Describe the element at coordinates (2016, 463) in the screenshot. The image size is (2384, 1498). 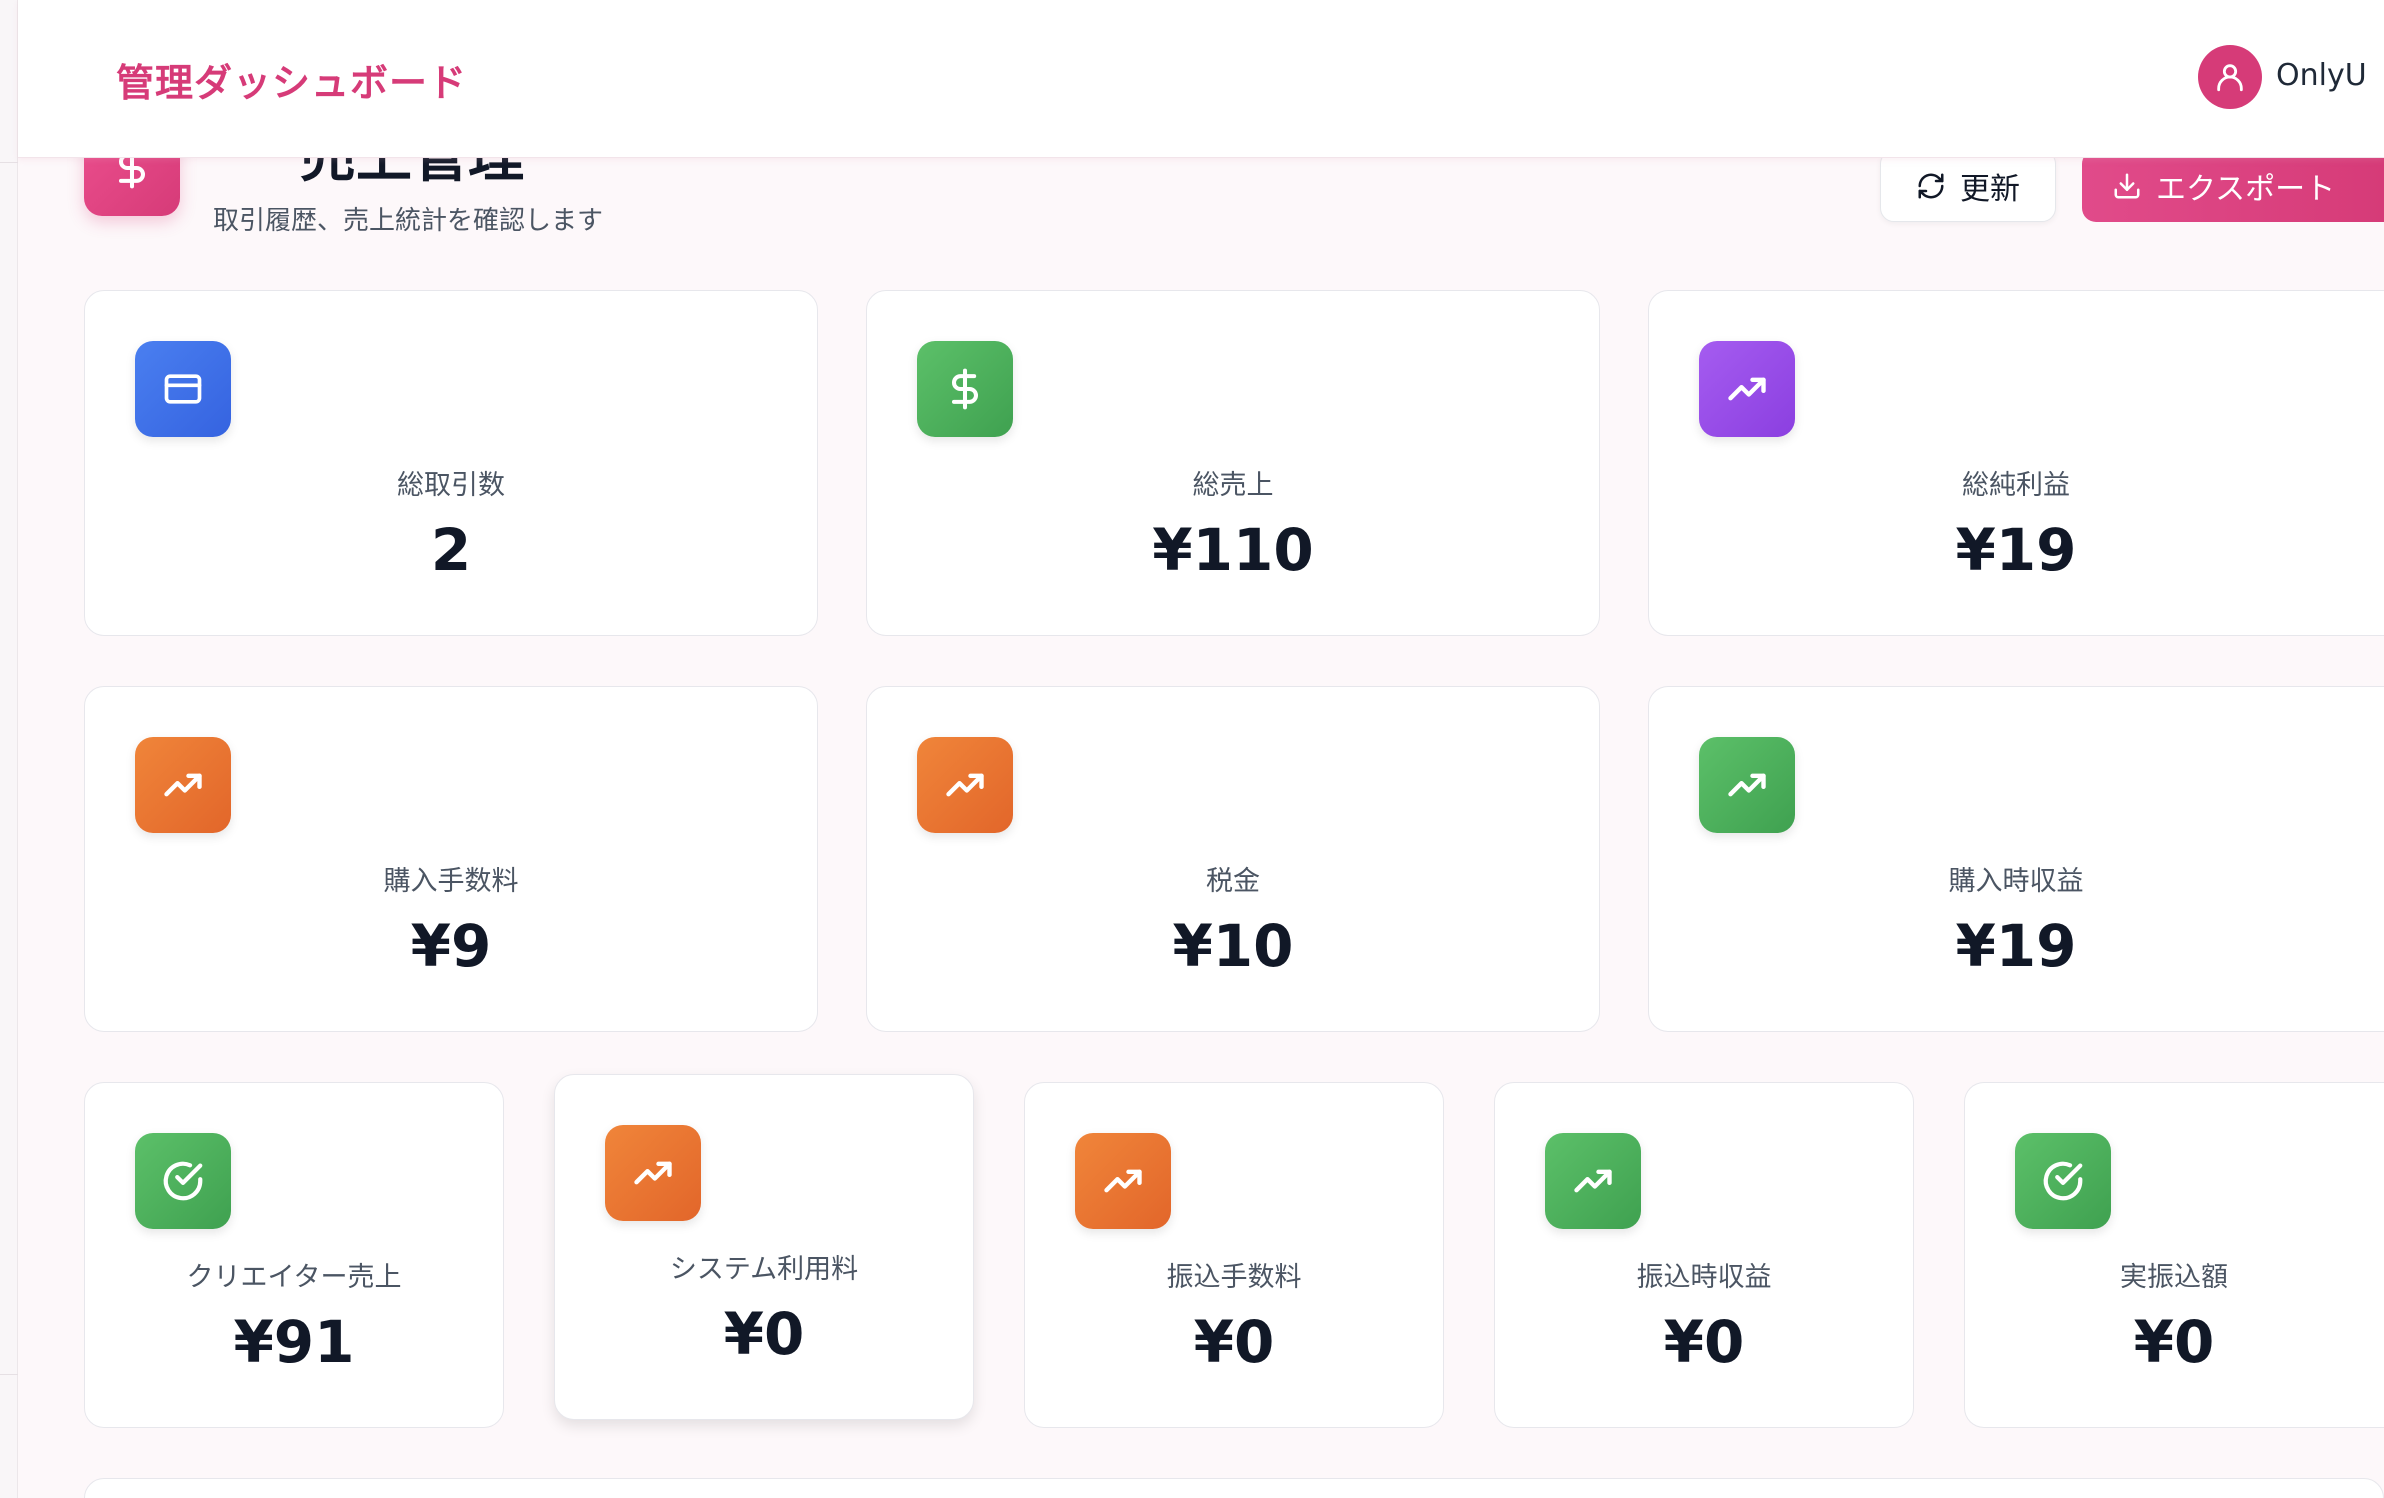
I see `stat-card-total-net-profit: 総純利益 ¥19` at that location.